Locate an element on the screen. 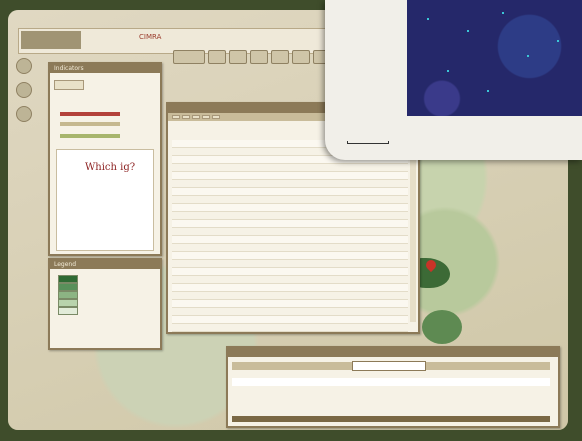 The height and width of the screenshot is (441, 582). zoom-in-icon is located at coordinates (24, 66).